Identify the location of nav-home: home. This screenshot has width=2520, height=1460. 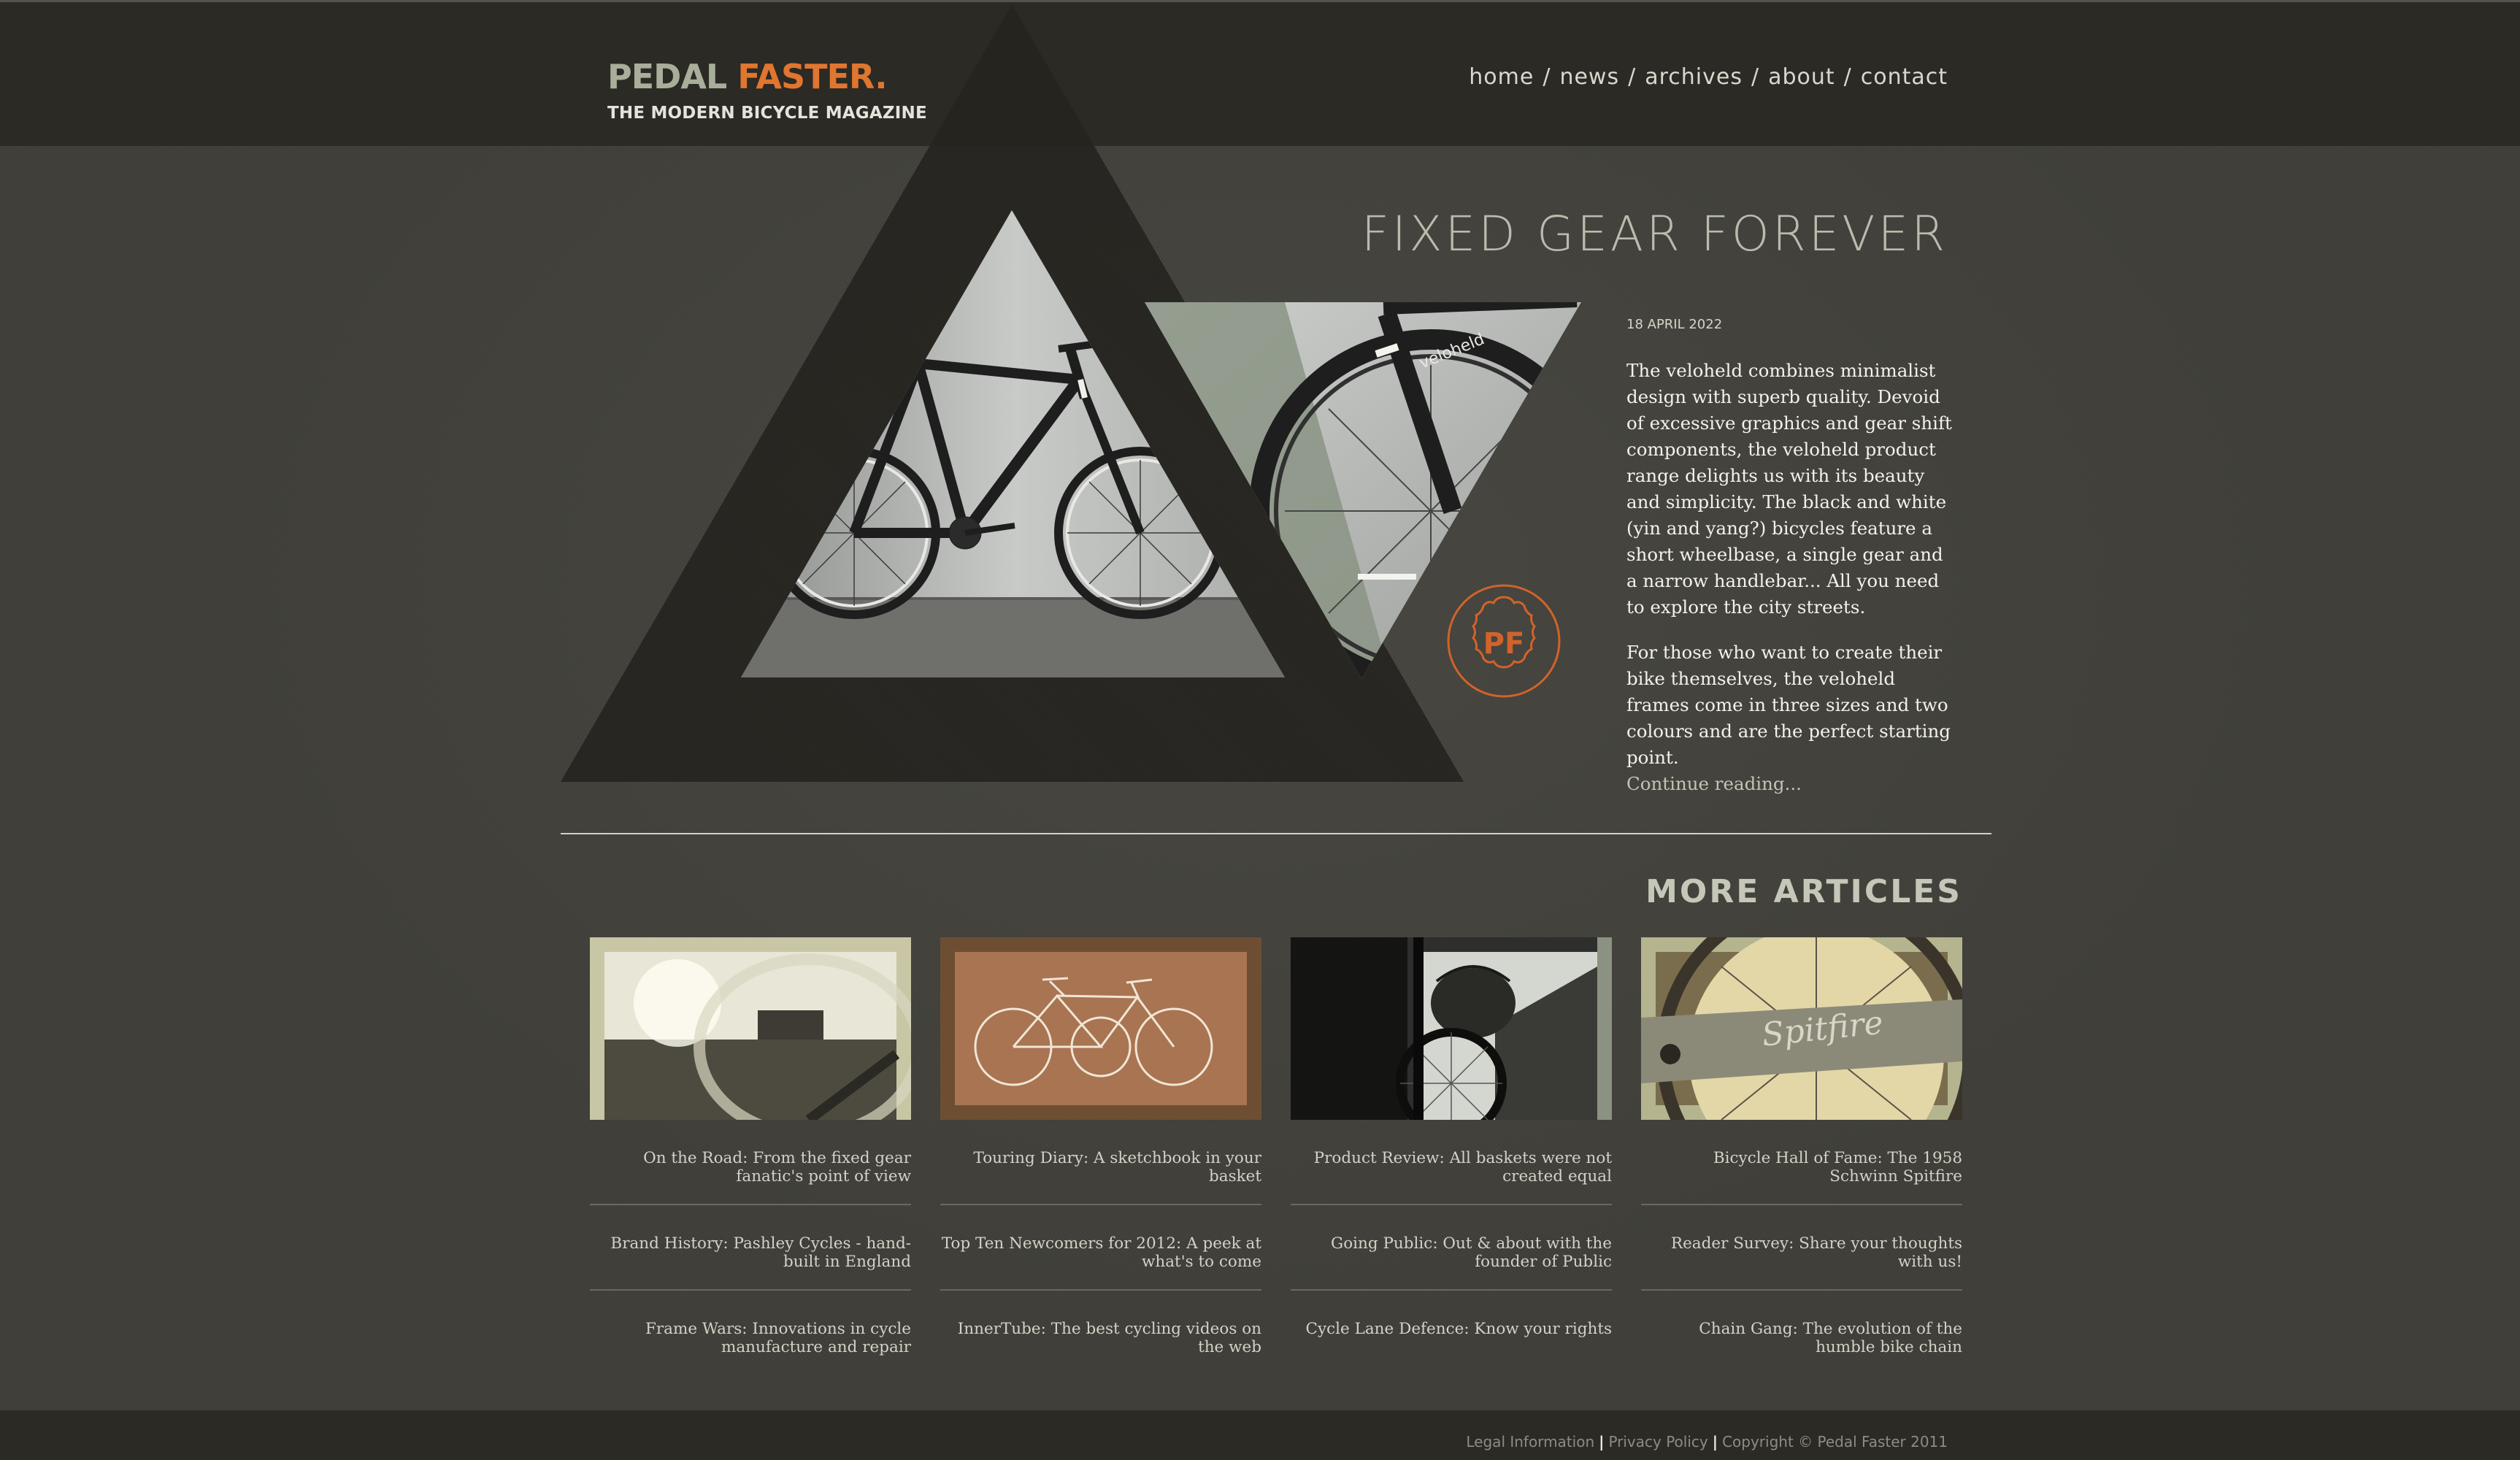
(1501, 77).